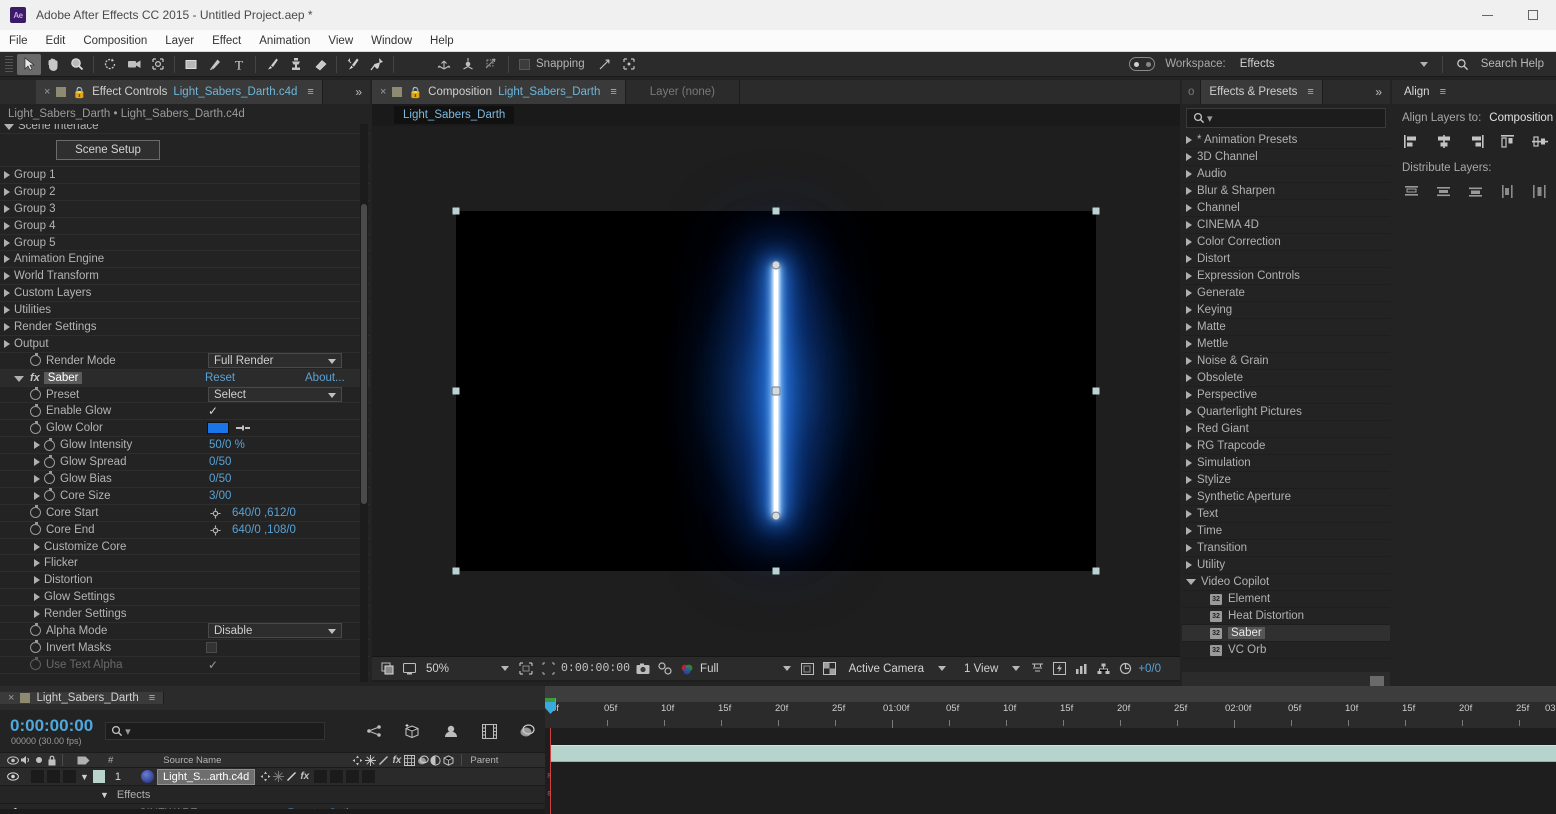  I want to click on effects-expand-triangle-icon: ▼, so click(104, 795).